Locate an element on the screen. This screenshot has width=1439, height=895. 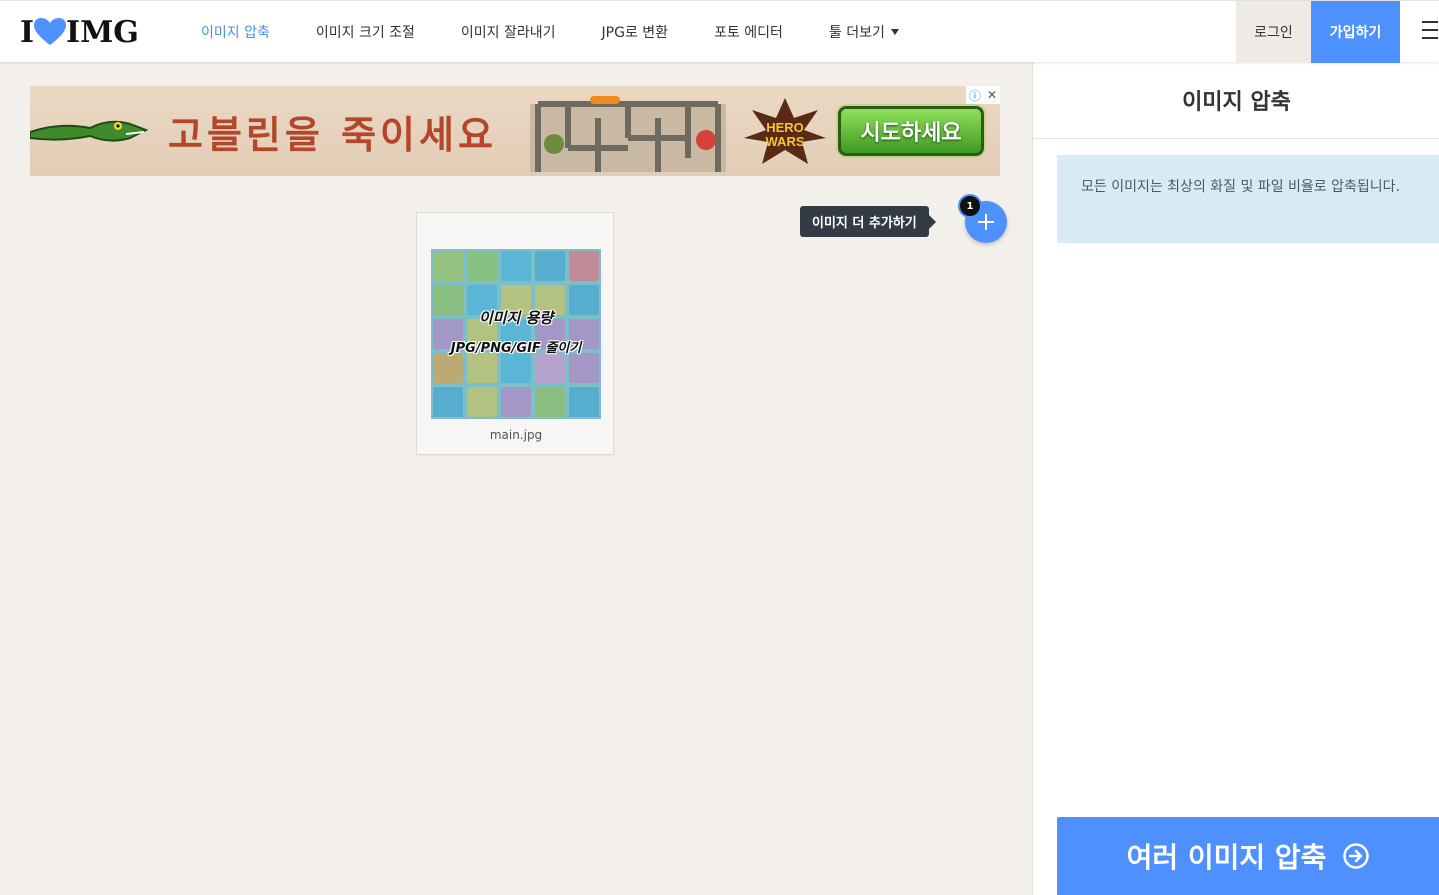
maze-game-image is located at coordinates (628, 134).